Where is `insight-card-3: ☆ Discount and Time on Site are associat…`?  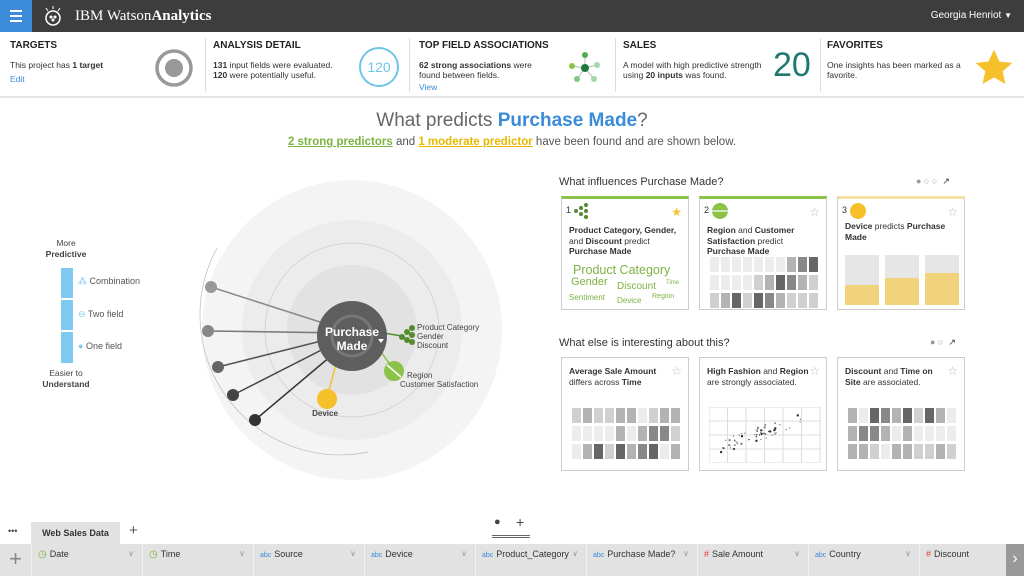
insight-card-3: ☆ Discount and Time on Site are associat… is located at coordinates (901, 414).